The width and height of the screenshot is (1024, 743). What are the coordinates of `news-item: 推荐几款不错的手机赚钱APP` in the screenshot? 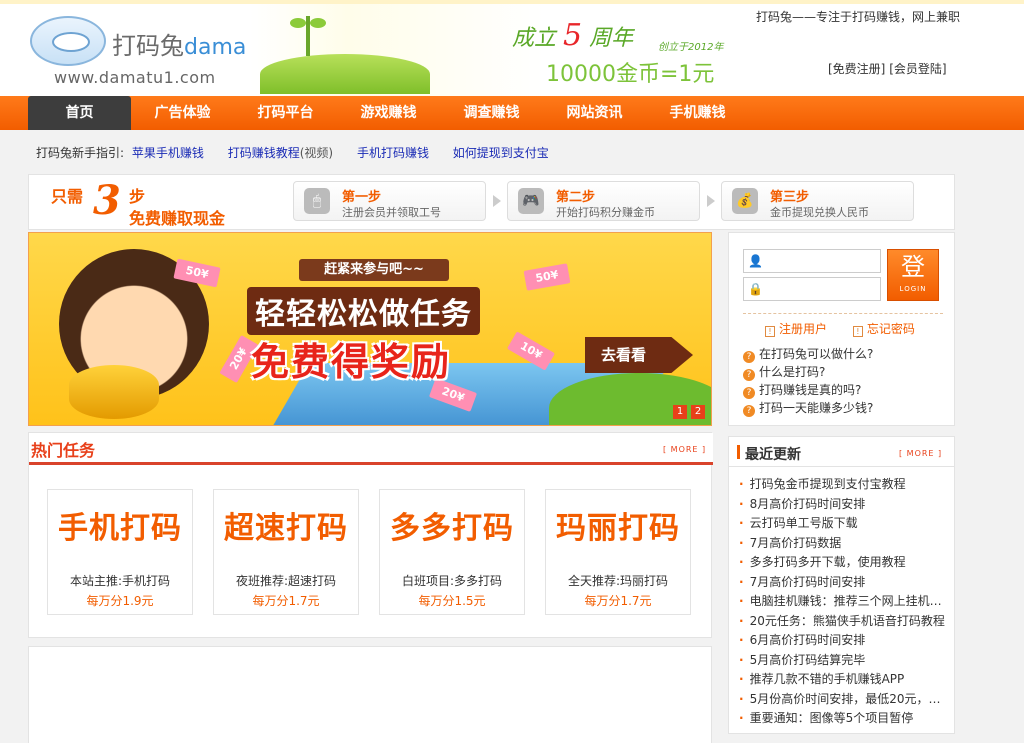 It's located at (844, 680).